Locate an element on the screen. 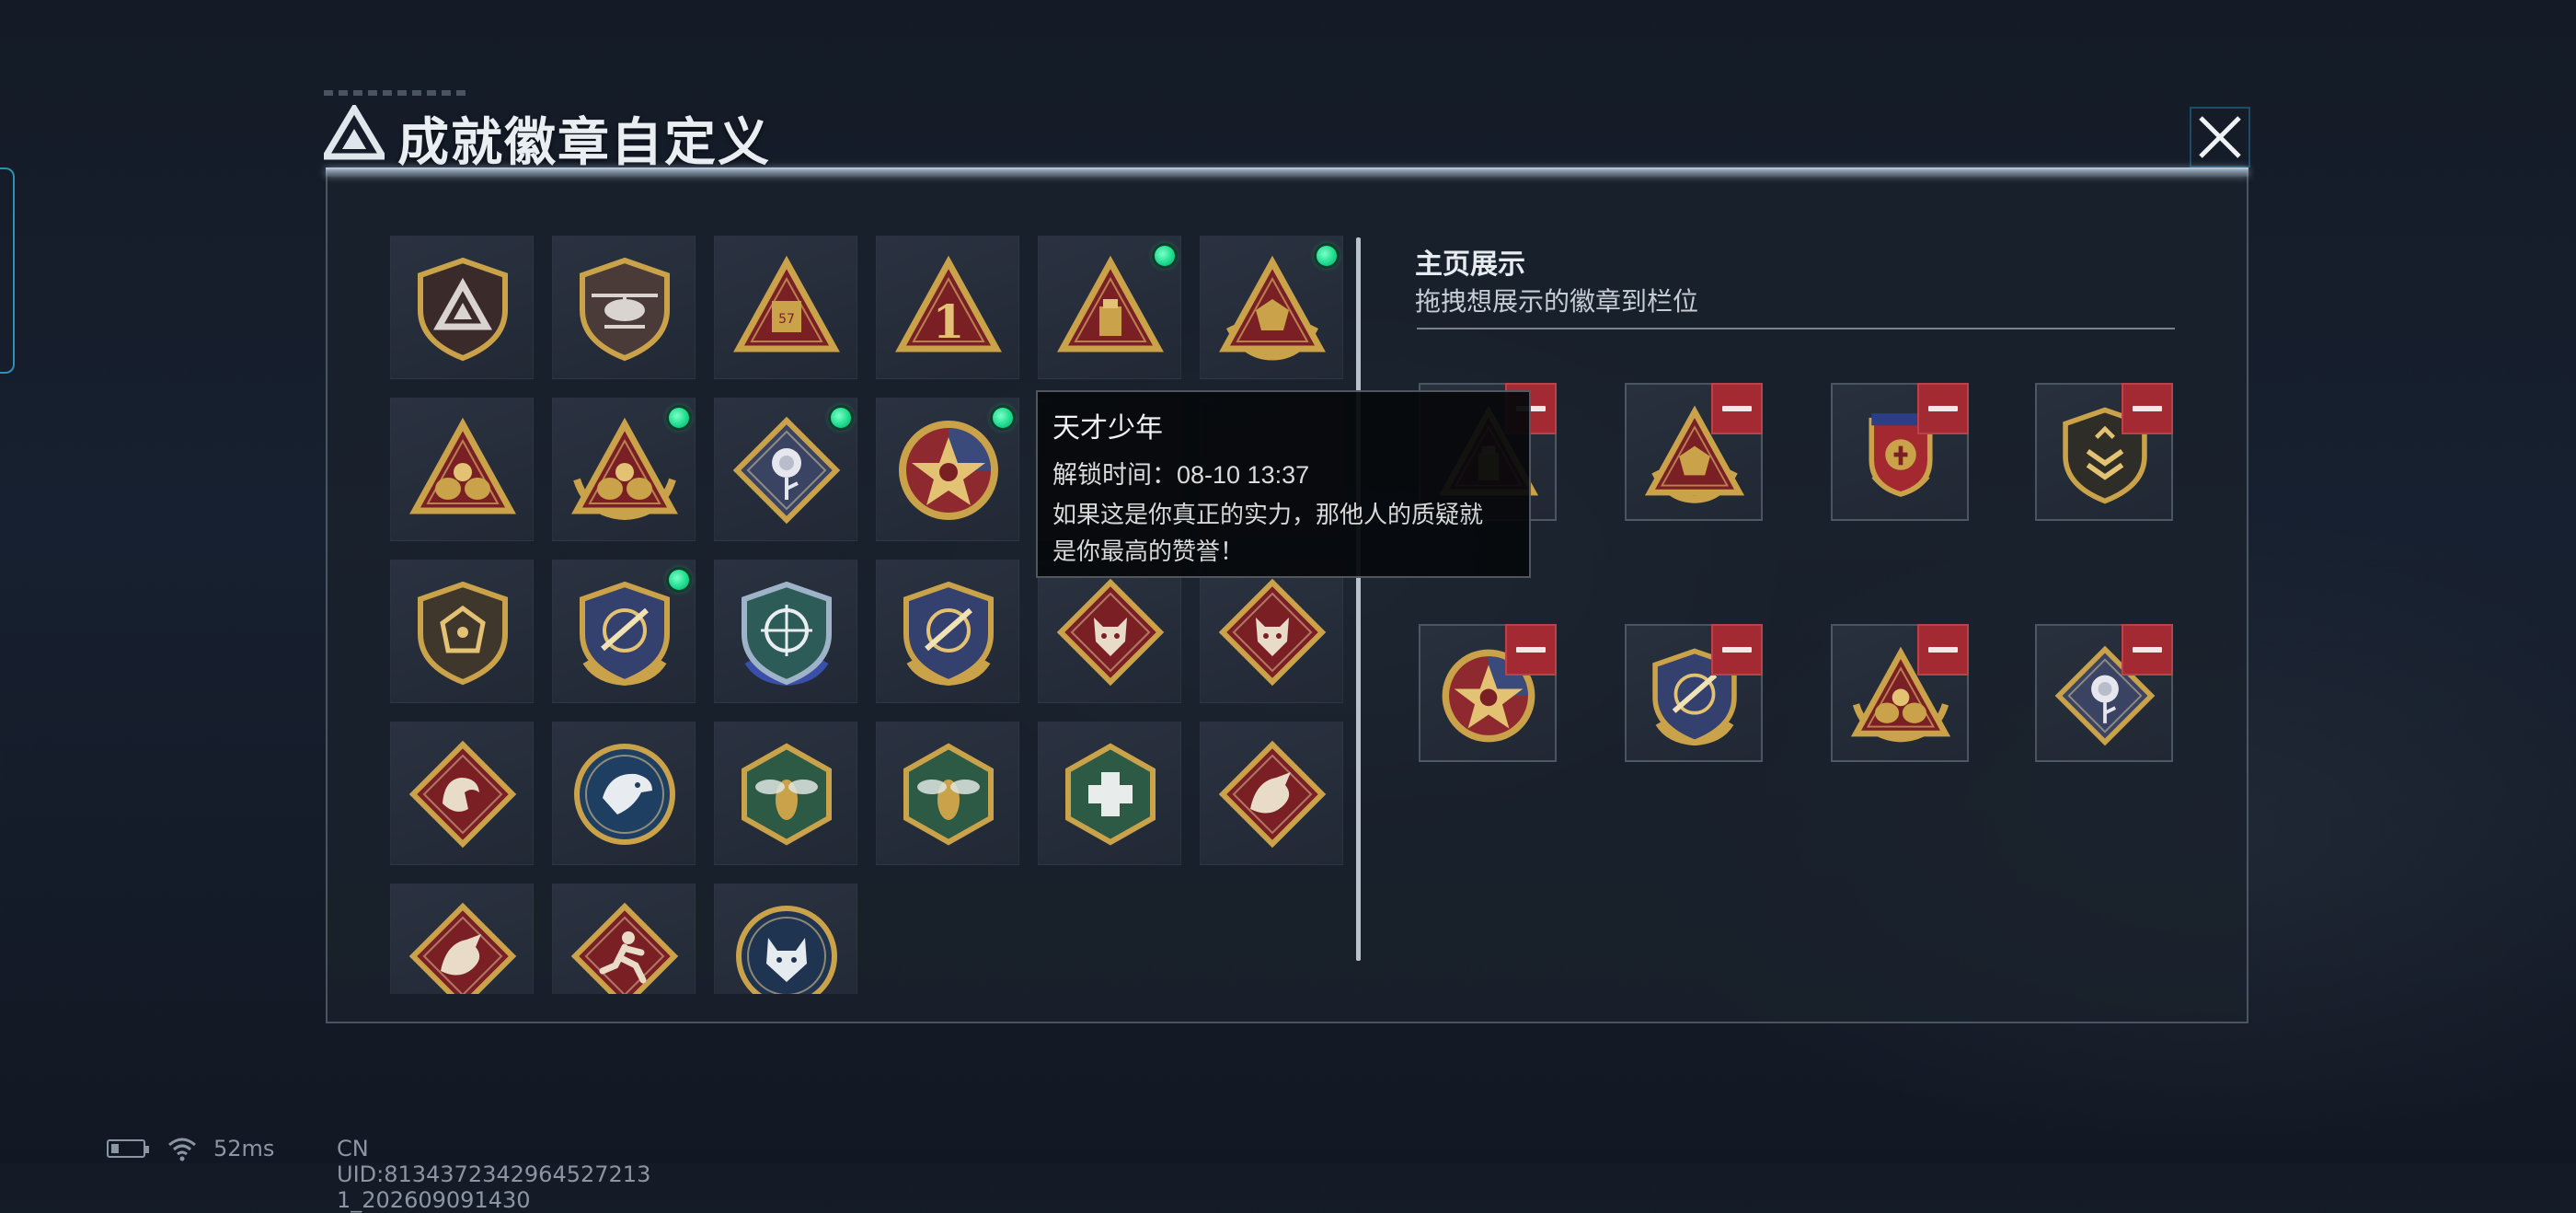  triangle-bears-icon is located at coordinates (462, 465).